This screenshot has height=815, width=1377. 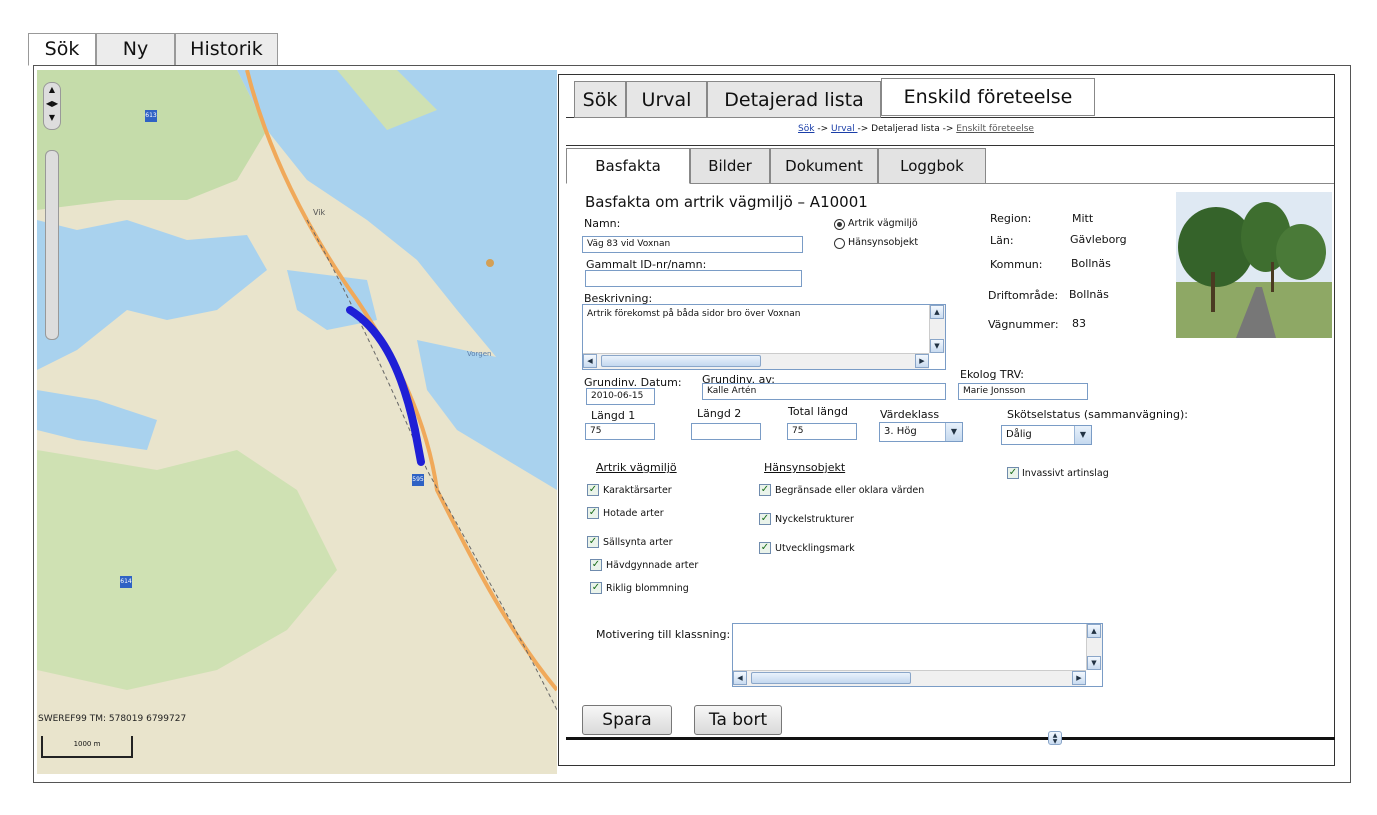 What do you see at coordinates (883, 223) in the screenshot?
I see `radio-artrik-label: Artrik vägmiljö` at bounding box center [883, 223].